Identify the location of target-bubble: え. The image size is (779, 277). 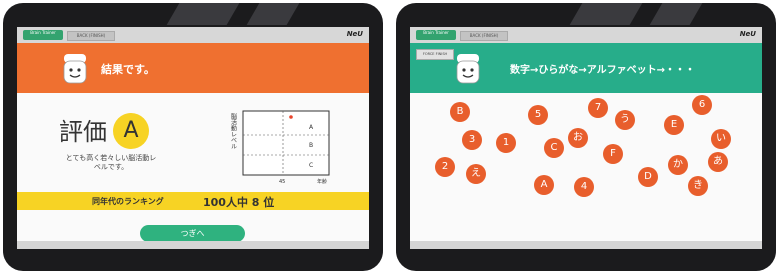
(476, 174).